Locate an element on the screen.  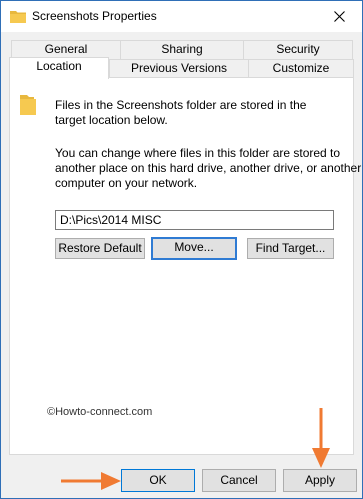
button-label: Apply is located at coordinates (320, 480).